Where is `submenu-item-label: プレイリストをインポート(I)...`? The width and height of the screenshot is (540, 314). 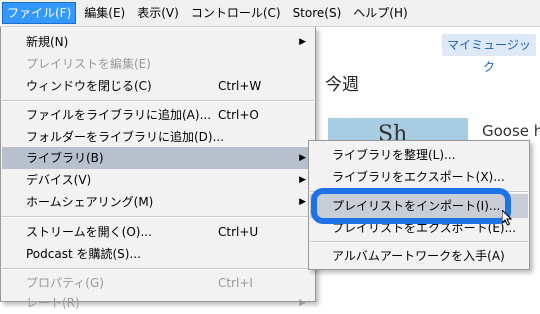
submenu-item-label: プレイリストをインポート(I)... is located at coordinates (416, 206).